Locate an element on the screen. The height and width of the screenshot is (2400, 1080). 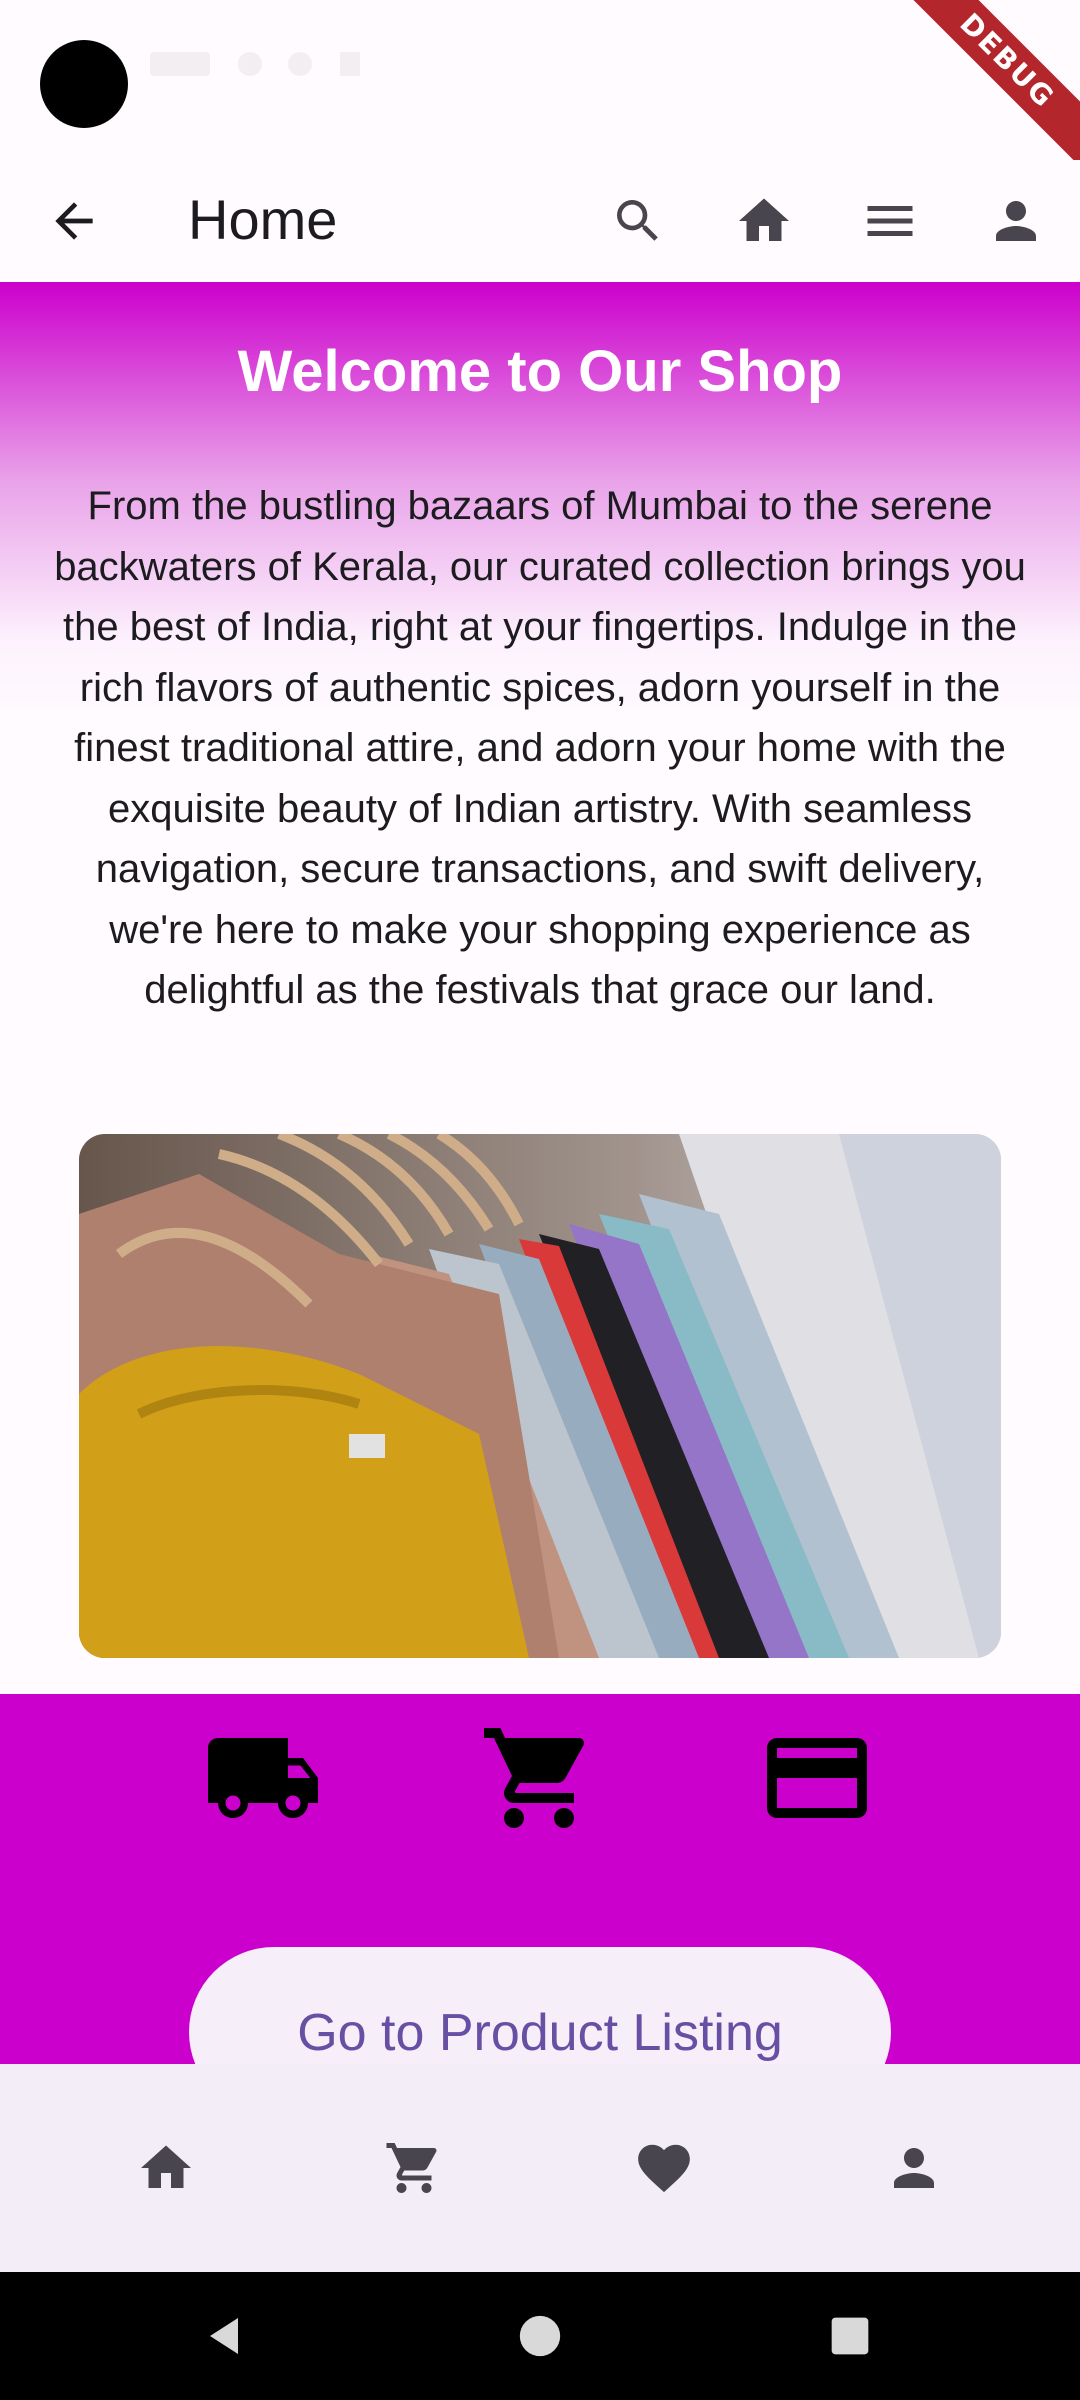
shopping-cart-icon is located at coordinates (534, 1778).